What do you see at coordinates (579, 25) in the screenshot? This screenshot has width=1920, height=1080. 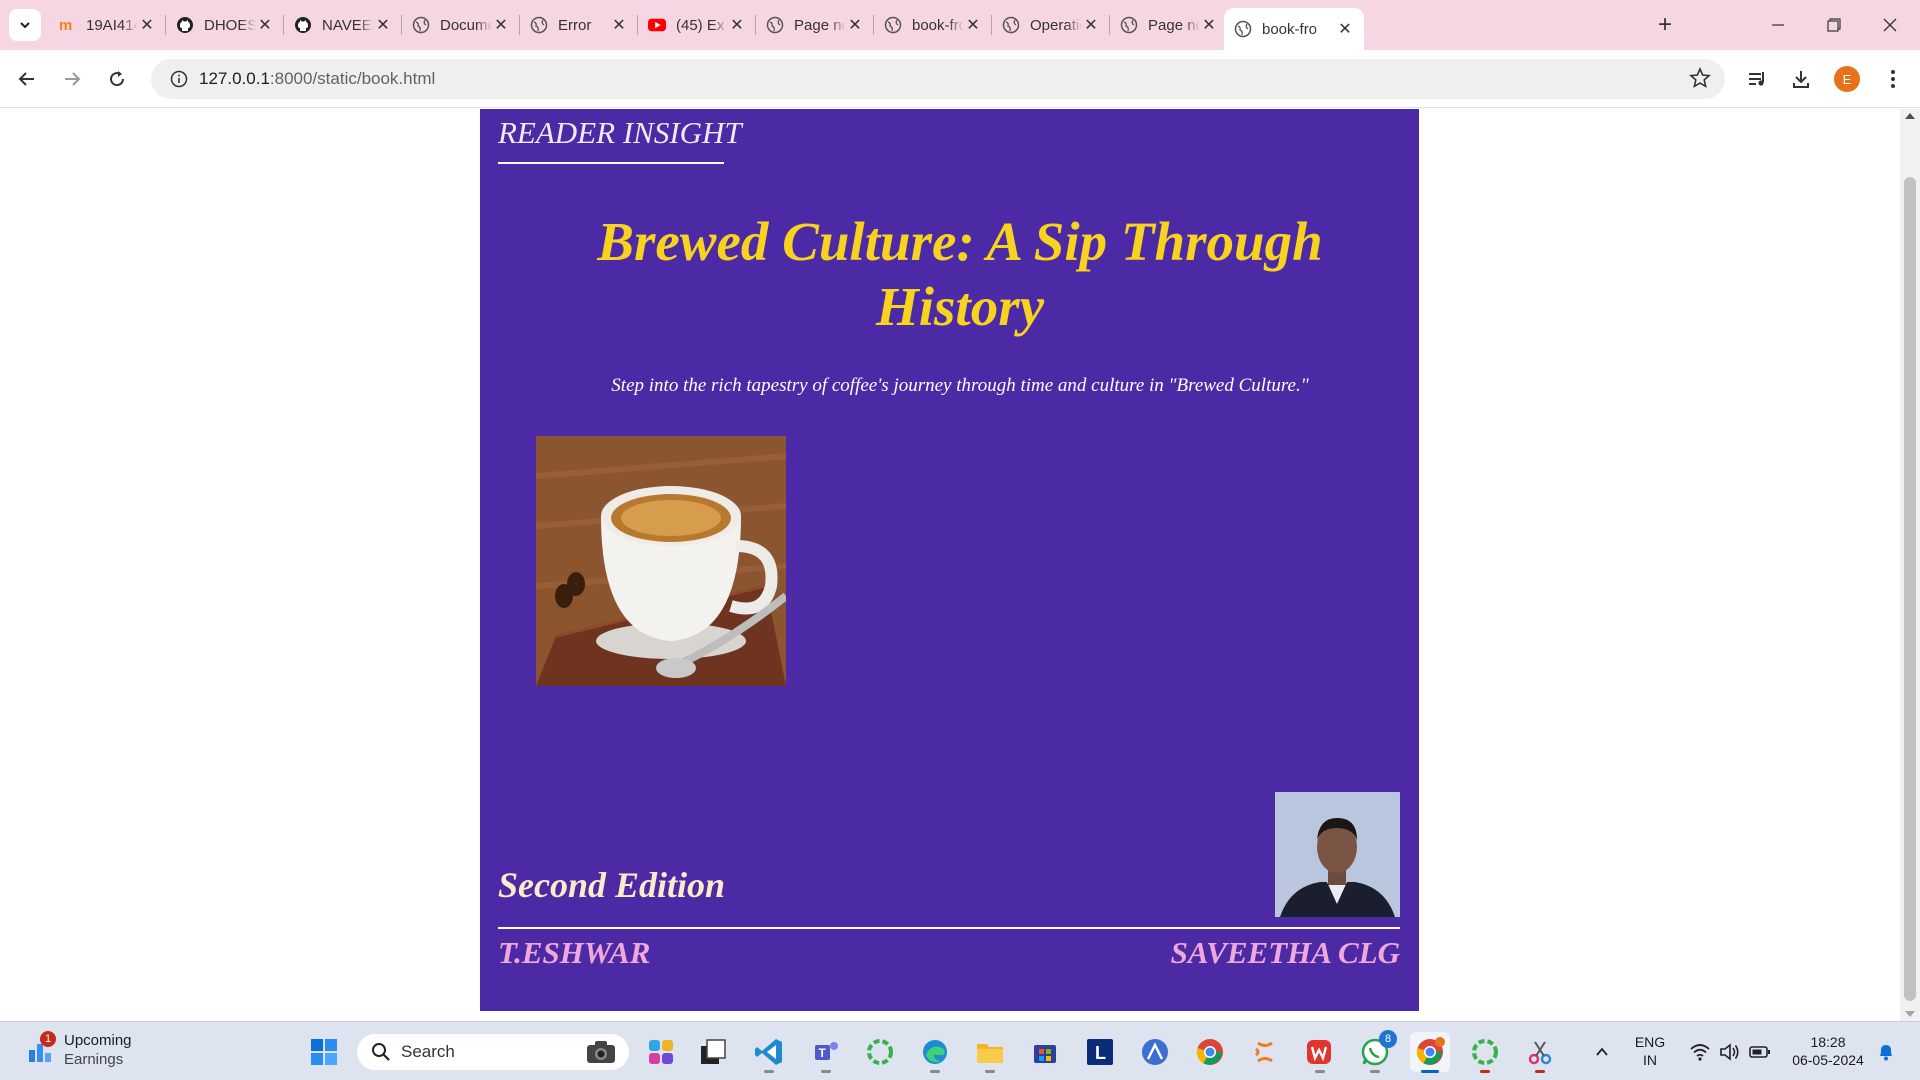 I see `tab-5: Error ✕` at bounding box center [579, 25].